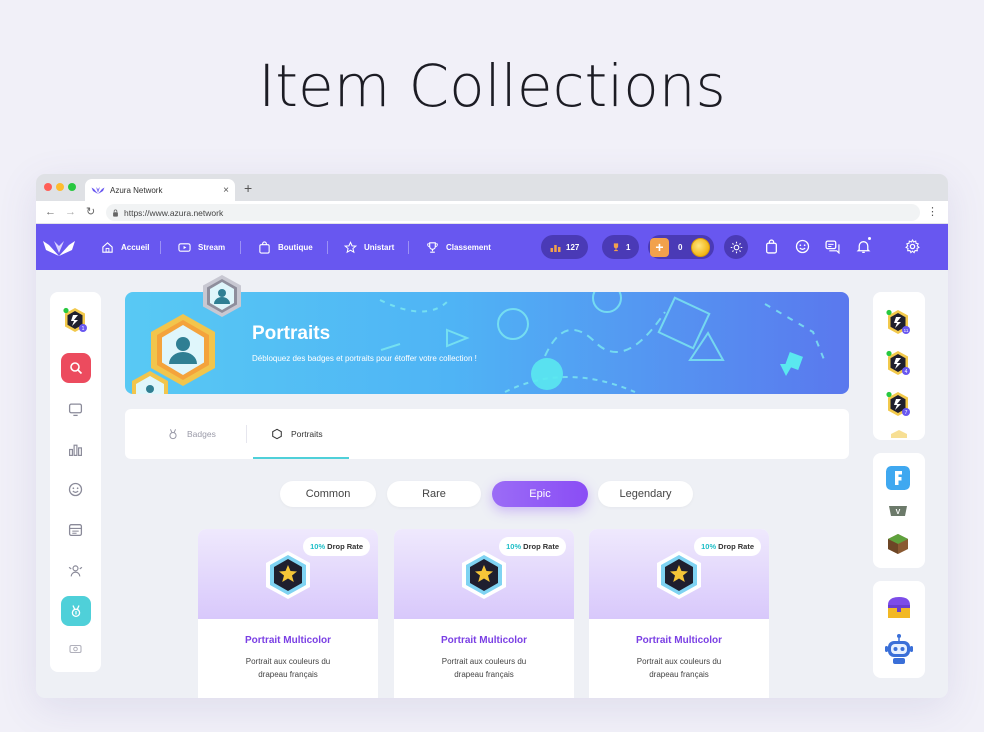  Describe the element at coordinates (434, 494) in the screenshot. I see `filter-rare: Rare` at that location.